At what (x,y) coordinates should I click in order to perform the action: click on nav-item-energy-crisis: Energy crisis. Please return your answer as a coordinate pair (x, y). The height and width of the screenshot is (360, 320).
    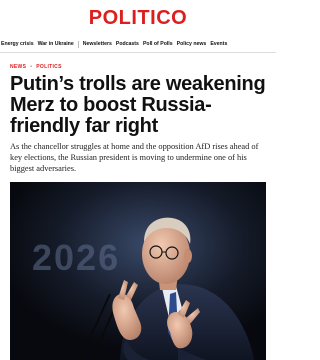
    Looking at the image, I should click on (18, 44).